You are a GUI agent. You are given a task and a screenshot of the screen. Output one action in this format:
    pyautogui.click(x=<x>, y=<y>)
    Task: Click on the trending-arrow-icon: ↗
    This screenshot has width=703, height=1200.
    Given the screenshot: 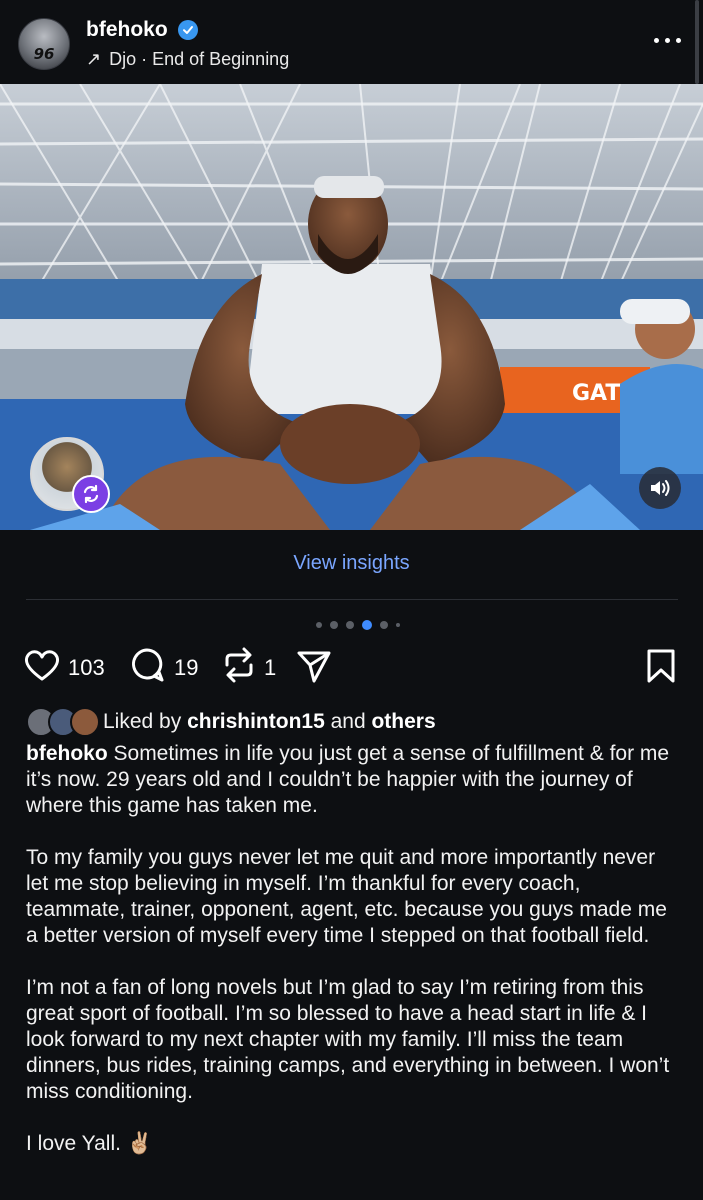 What is the action you would take?
    pyautogui.click(x=94, y=59)
    